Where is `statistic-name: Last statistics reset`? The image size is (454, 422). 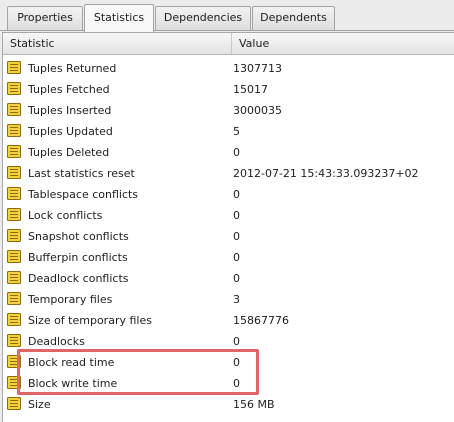 statistic-name: Last statistics reset is located at coordinates (81, 173).